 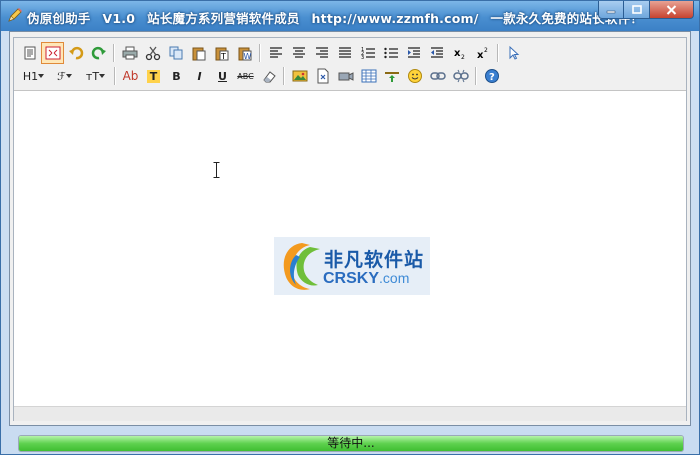 I want to click on maximize-button, so click(x=637, y=10).